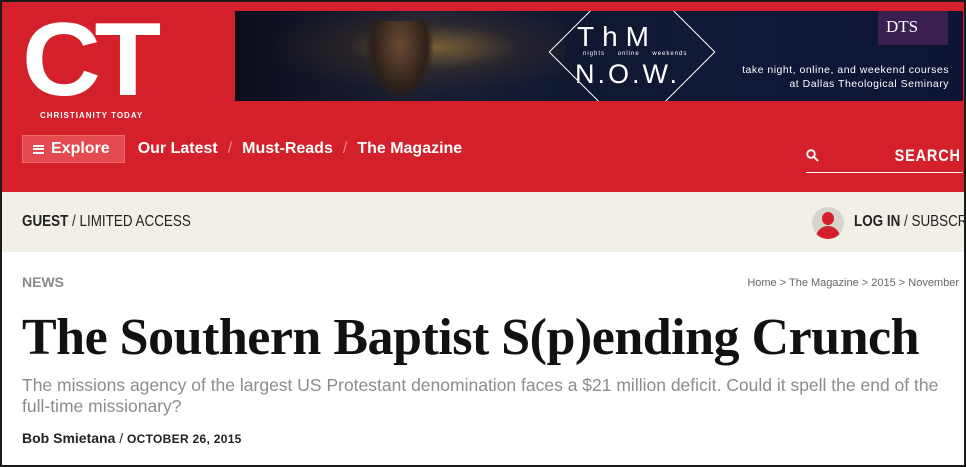  I want to click on ad-word: online, so click(628, 54).